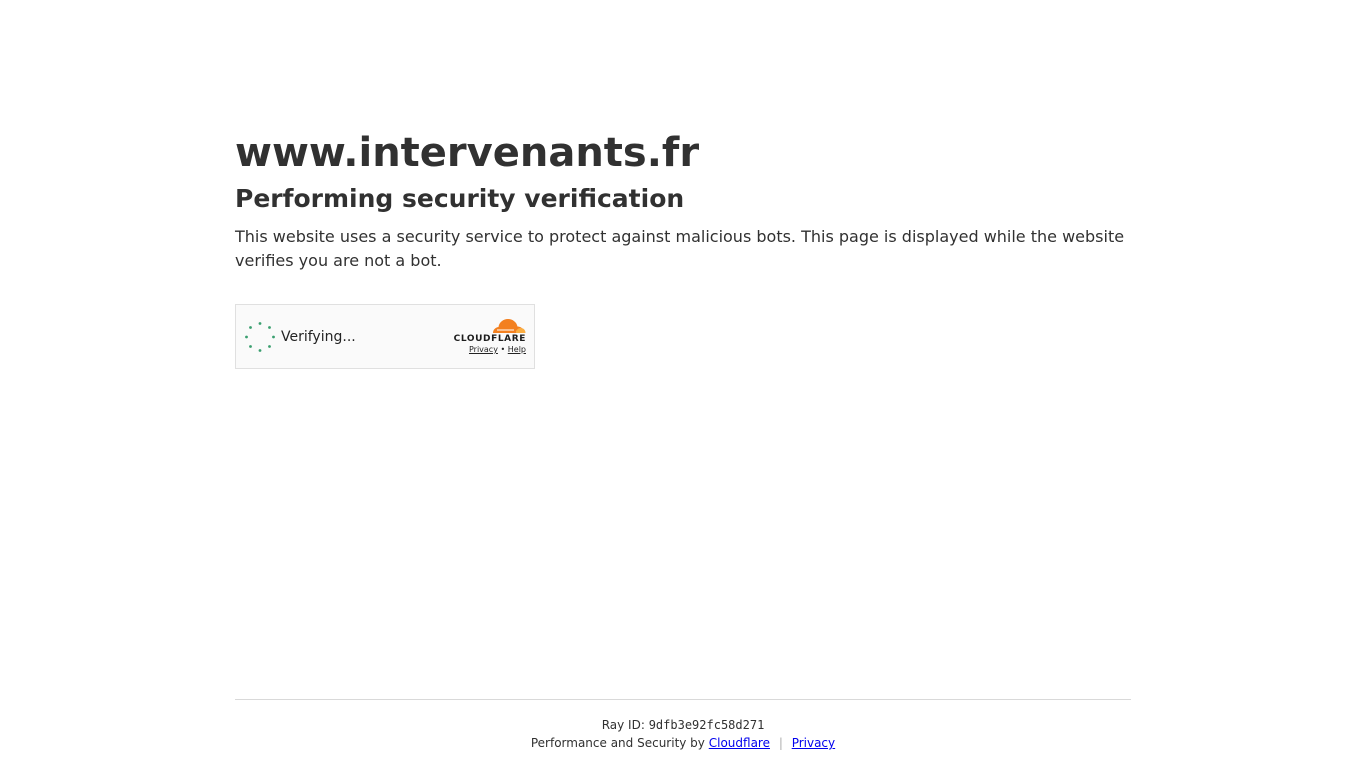 The height and width of the screenshot is (768, 1366). What do you see at coordinates (706, 725) in the screenshot?
I see `ray-id-value: 9dfb3e92fc58d271` at bounding box center [706, 725].